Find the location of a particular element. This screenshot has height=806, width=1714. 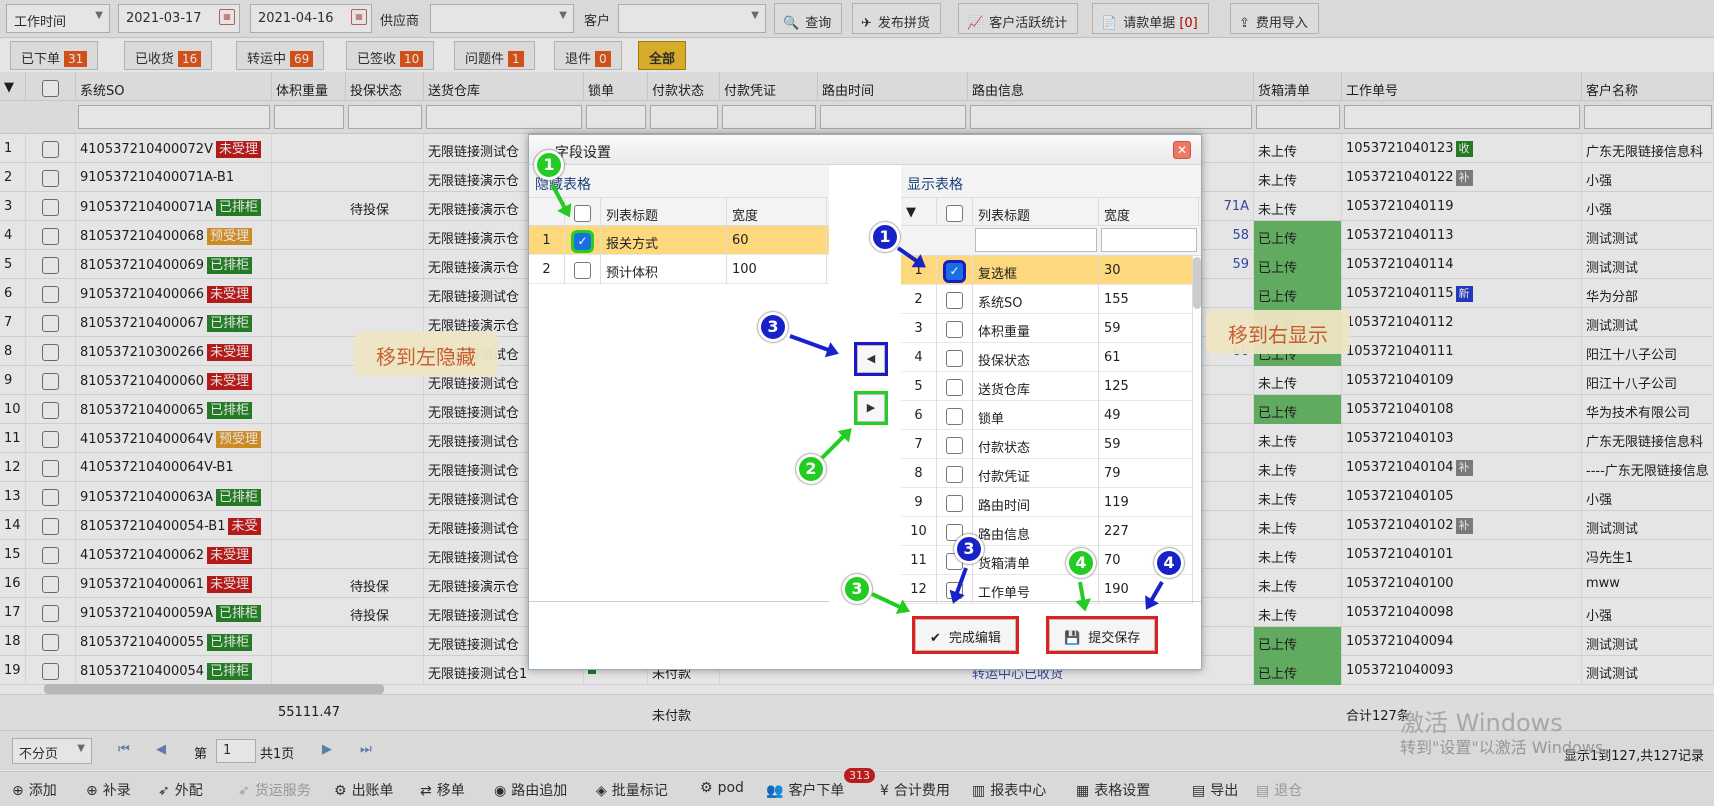

shown-select-all is located at coordinates (955, 212).